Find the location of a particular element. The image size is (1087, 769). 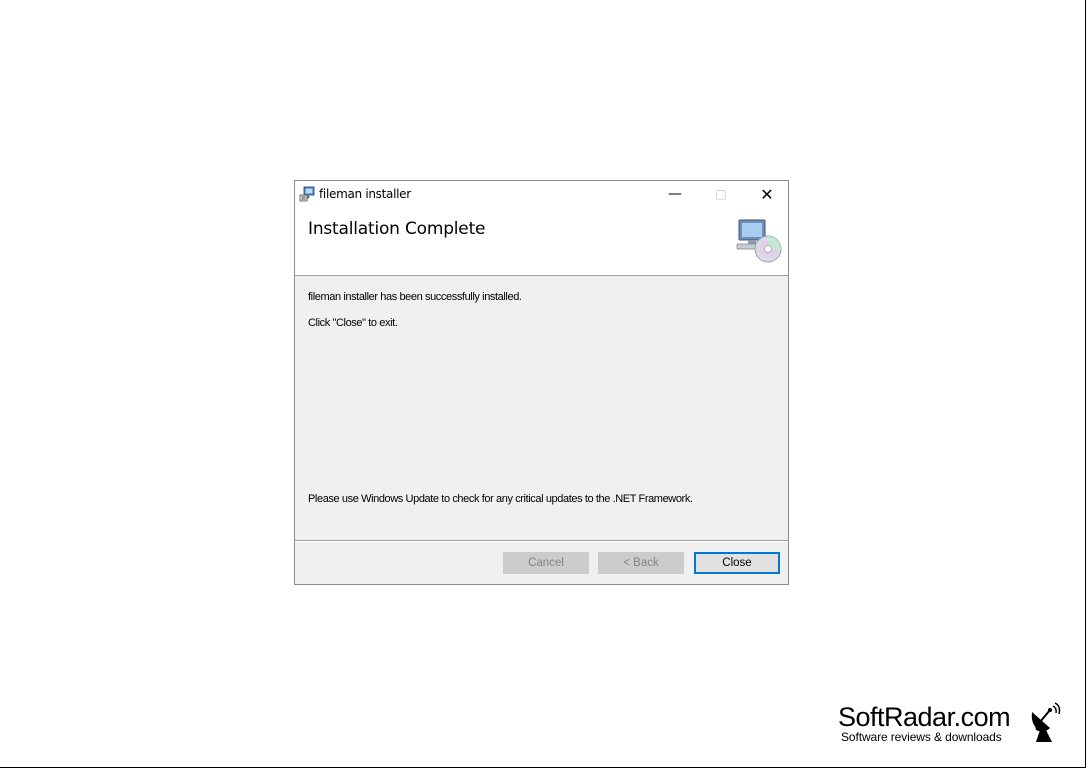

watermark-title: SoftRadar.com is located at coordinates (924, 717).